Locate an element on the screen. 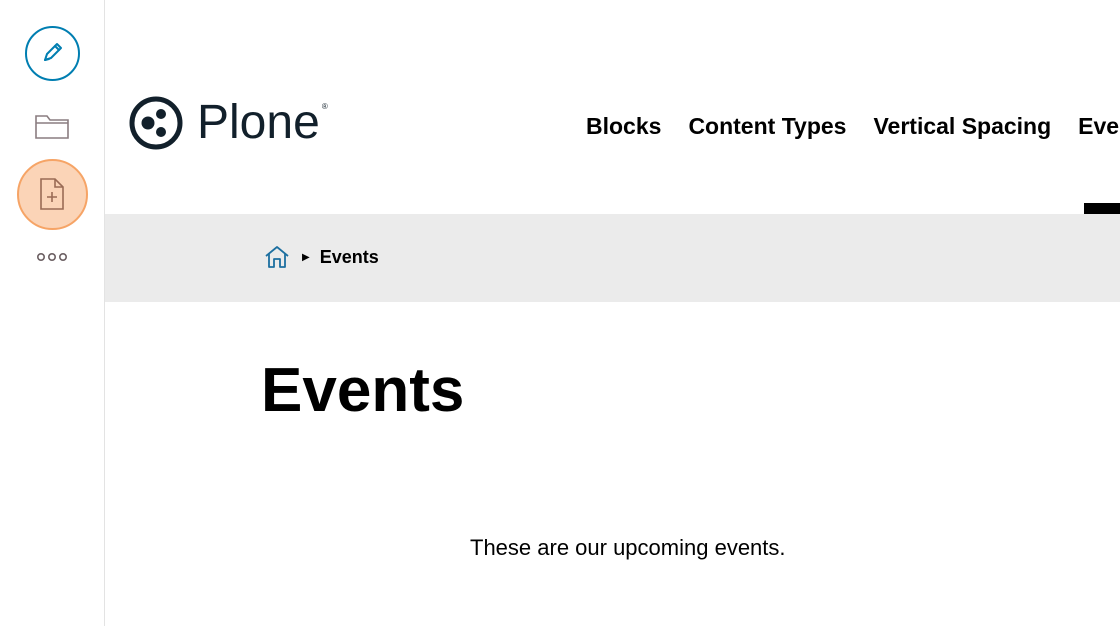 This screenshot has height=626, width=1120. nav-item-vertical-spacing: Vertical Spacing is located at coordinates (962, 126).